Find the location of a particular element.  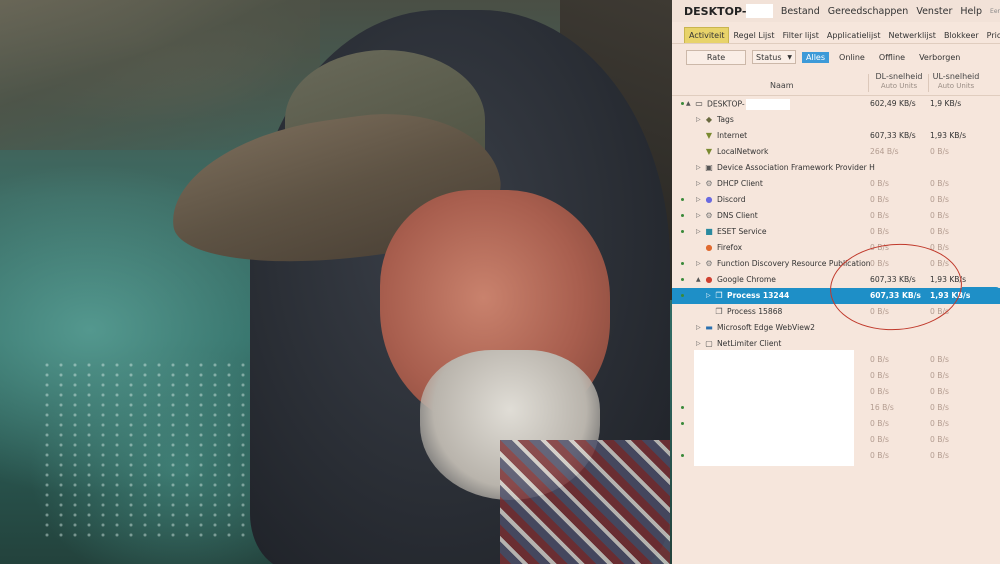

tree-row-name: Microsoft Edge WebView2 is located at coordinates (766, 327).